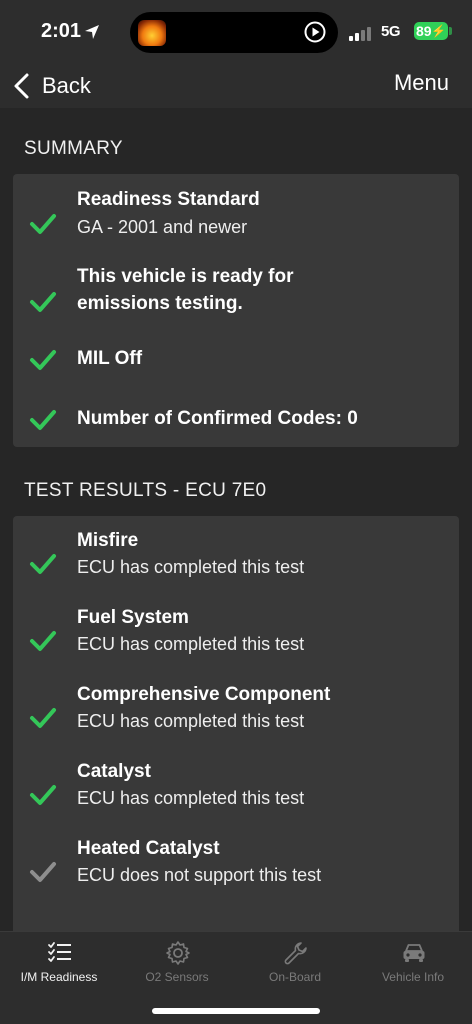  What do you see at coordinates (59, 977) in the screenshot?
I see `tab-label: I/M Readiness` at bounding box center [59, 977].